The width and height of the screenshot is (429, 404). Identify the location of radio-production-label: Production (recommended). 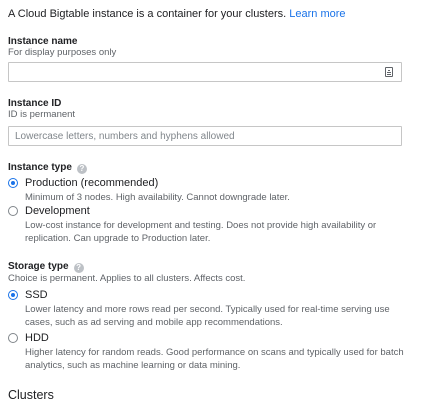
(92, 183).